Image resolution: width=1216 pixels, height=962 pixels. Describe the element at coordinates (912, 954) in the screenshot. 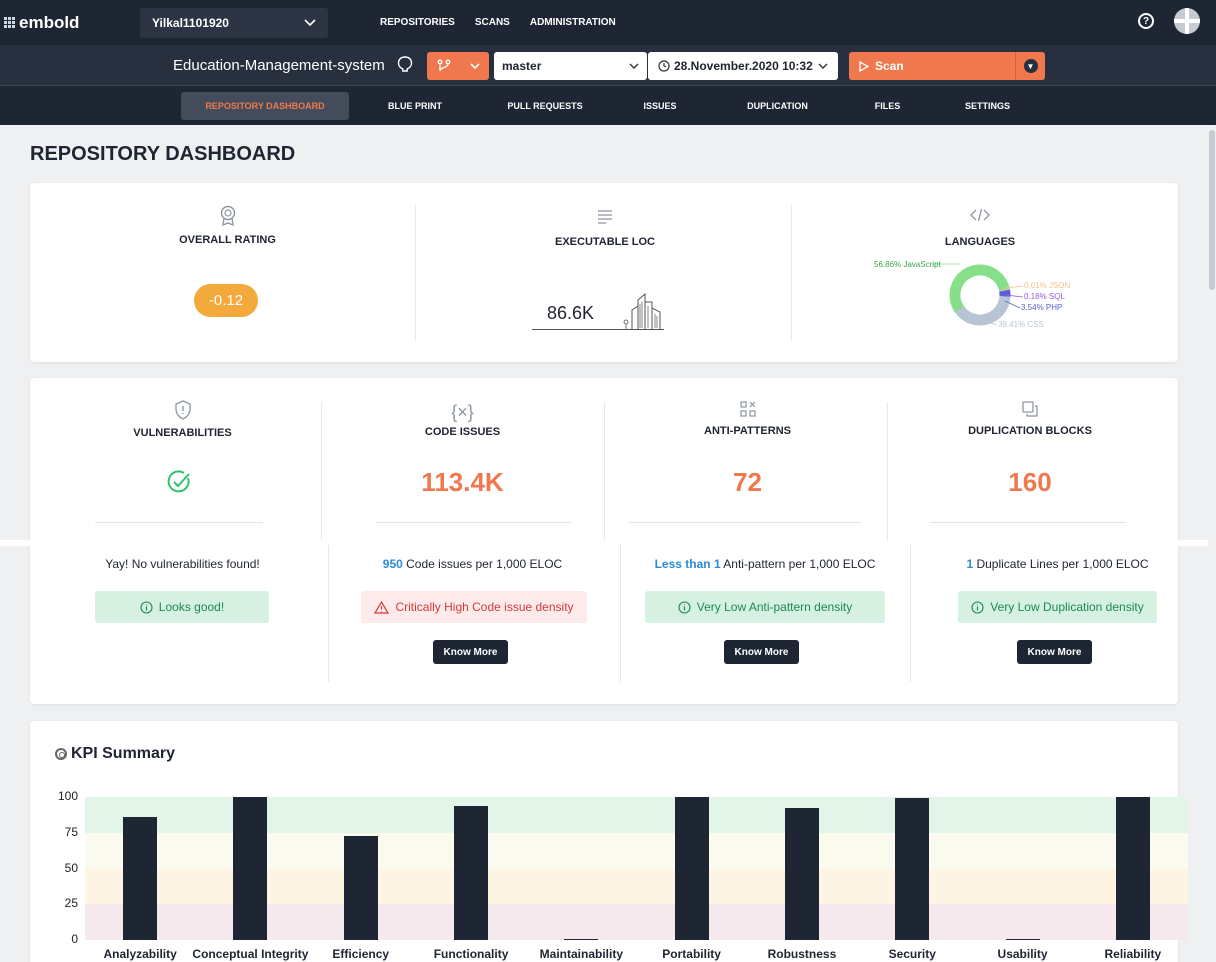

I see `x-tick-label: Security` at that location.